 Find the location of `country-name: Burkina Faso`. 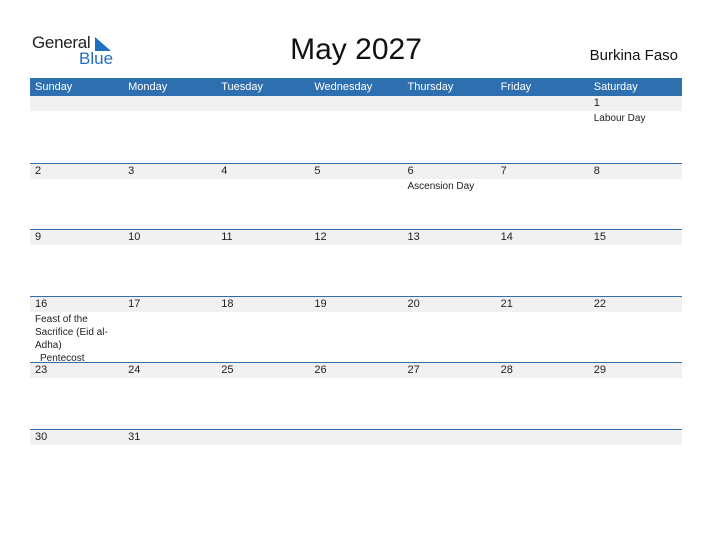

country-name: Burkina Faso is located at coordinates (633, 55).